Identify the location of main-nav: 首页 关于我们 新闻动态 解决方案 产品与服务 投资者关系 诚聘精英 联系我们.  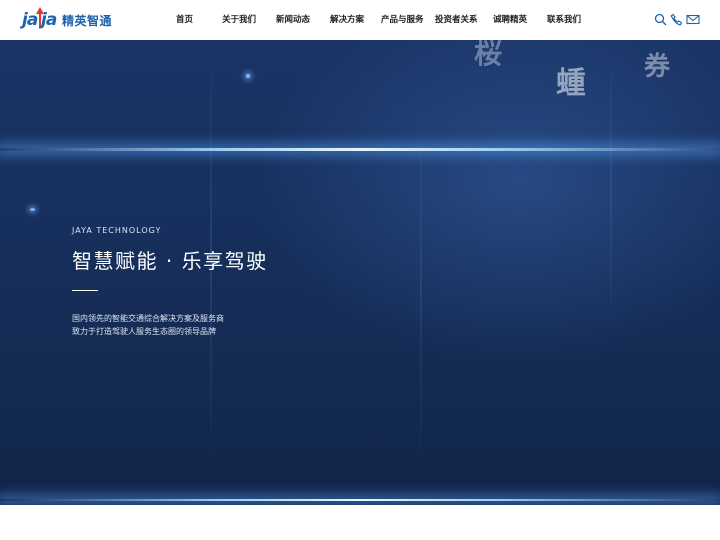
(360, 20).